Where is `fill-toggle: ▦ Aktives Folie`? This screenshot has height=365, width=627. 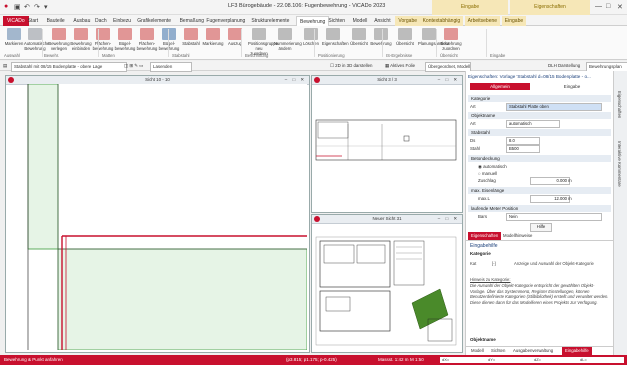 fill-toggle: ▦ Aktives Folie is located at coordinates (400, 66).